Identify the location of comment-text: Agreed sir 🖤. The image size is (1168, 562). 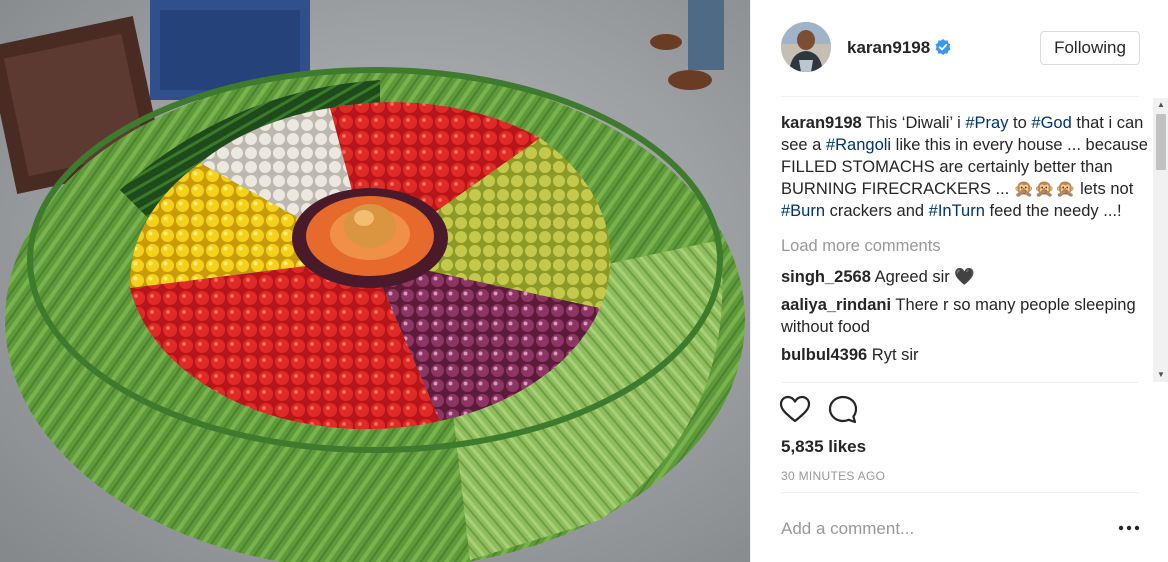
(924, 277).